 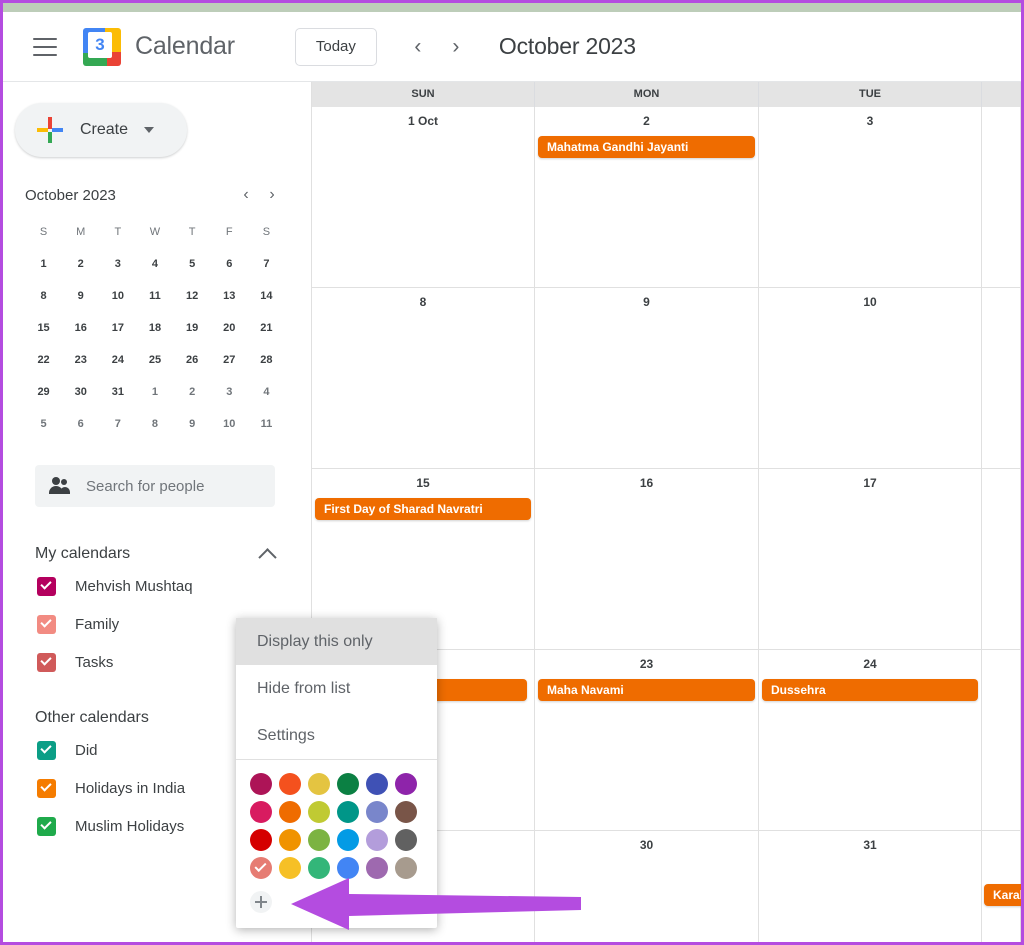 I want to click on day-cell: Karak, so click(x=1001, y=886).